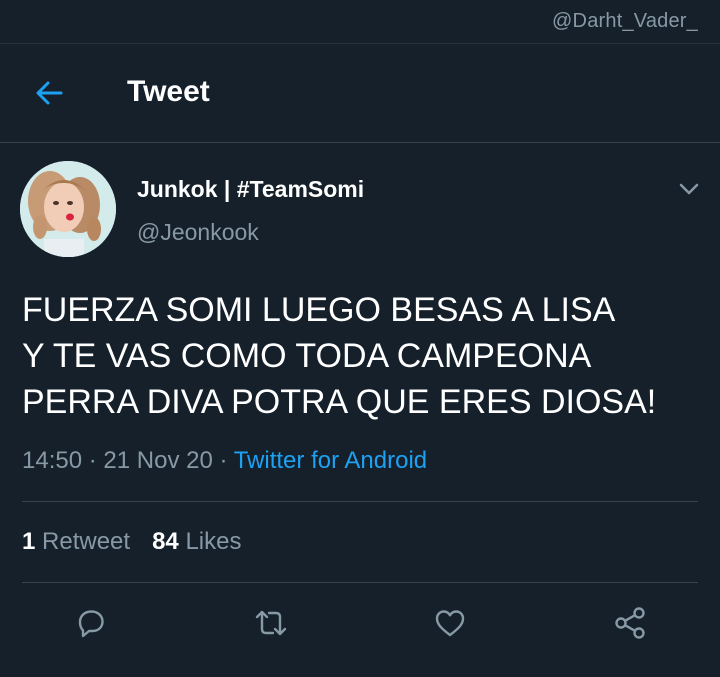 Image resolution: width=720 pixels, height=677 pixels. I want to click on retweet-icon, so click(271, 623).